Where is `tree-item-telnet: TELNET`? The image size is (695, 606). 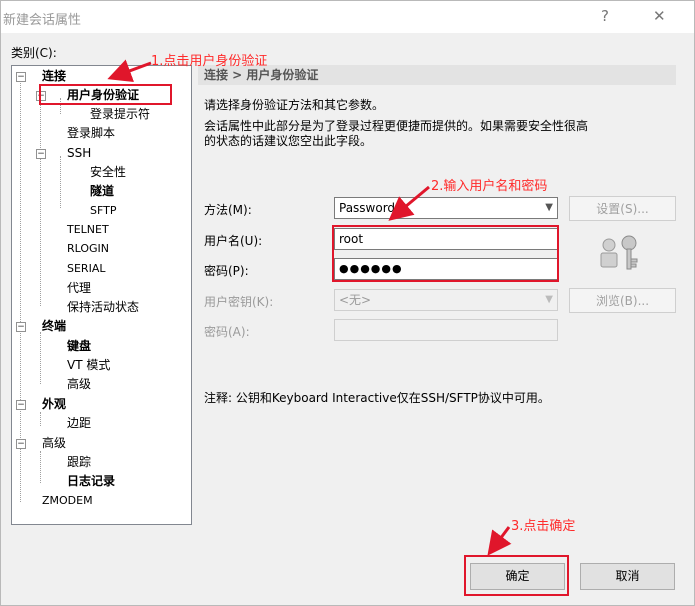 tree-item-telnet: TELNET is located at coordinates (88, 230).